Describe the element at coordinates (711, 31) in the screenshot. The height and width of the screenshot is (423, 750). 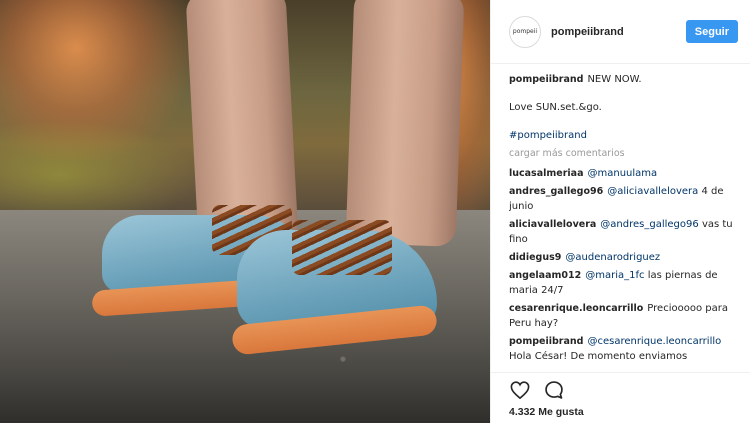
I see `follow-button: Seguir` at that location.